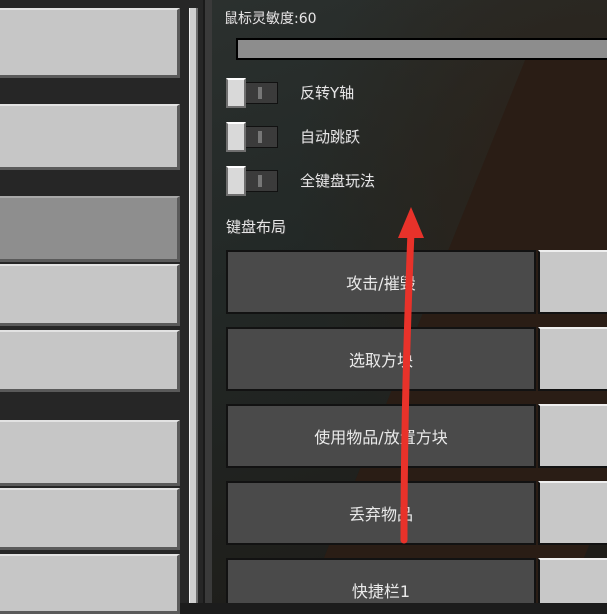 The image size is (607, 614). I want to click on keybind-attack-key, so click(572, 282).